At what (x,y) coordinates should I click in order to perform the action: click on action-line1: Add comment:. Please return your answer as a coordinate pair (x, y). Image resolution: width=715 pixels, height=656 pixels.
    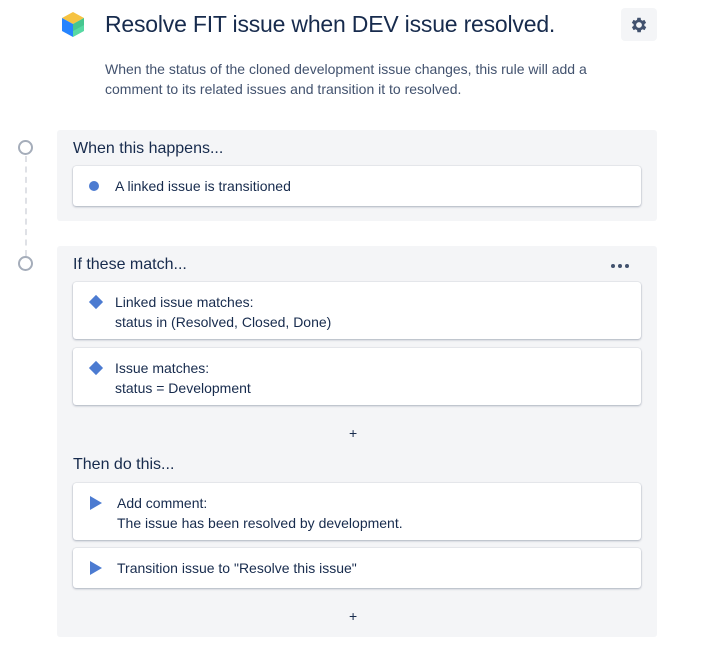
    Looking at the image, I should click on (162, 503).